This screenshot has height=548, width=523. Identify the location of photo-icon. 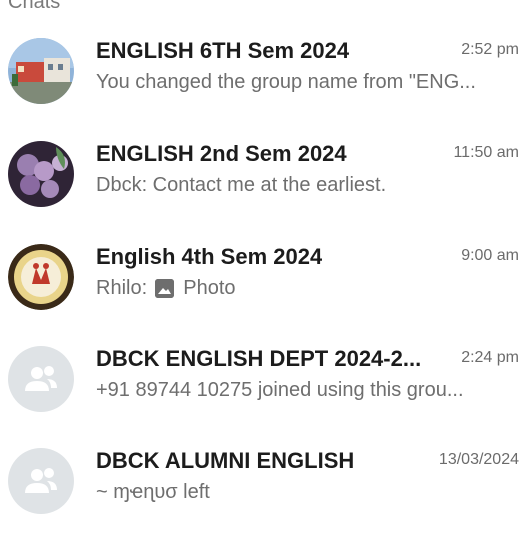
(164, 289).